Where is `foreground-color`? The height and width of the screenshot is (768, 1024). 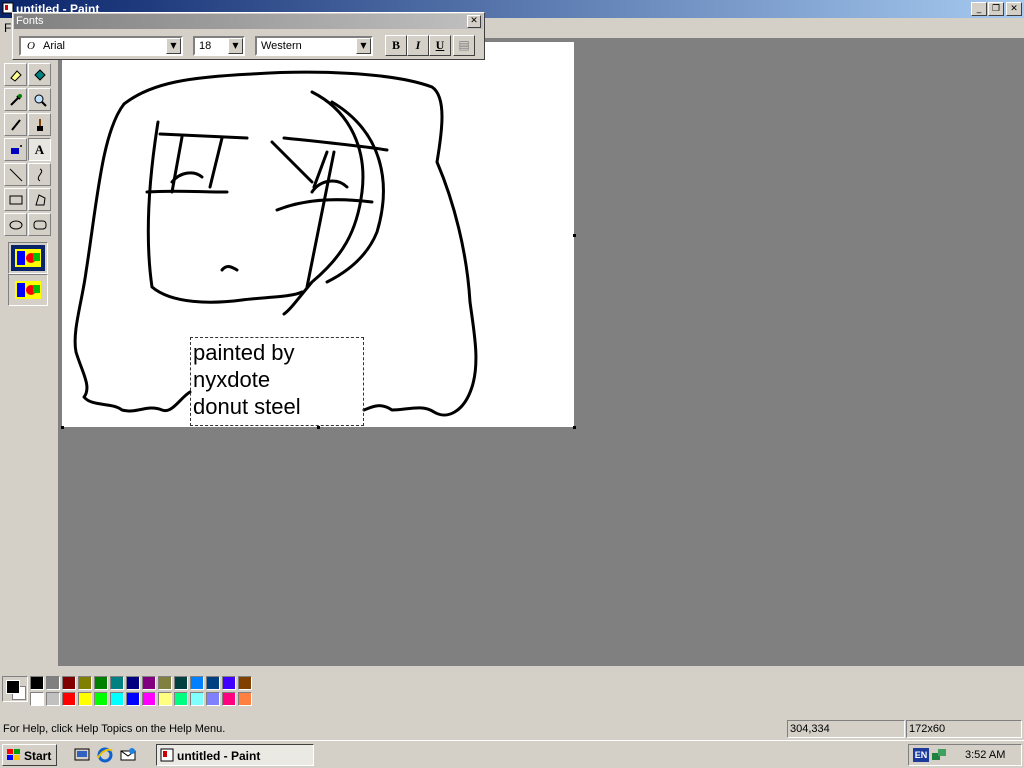
foreground-color is located at coordinates (13, 687).